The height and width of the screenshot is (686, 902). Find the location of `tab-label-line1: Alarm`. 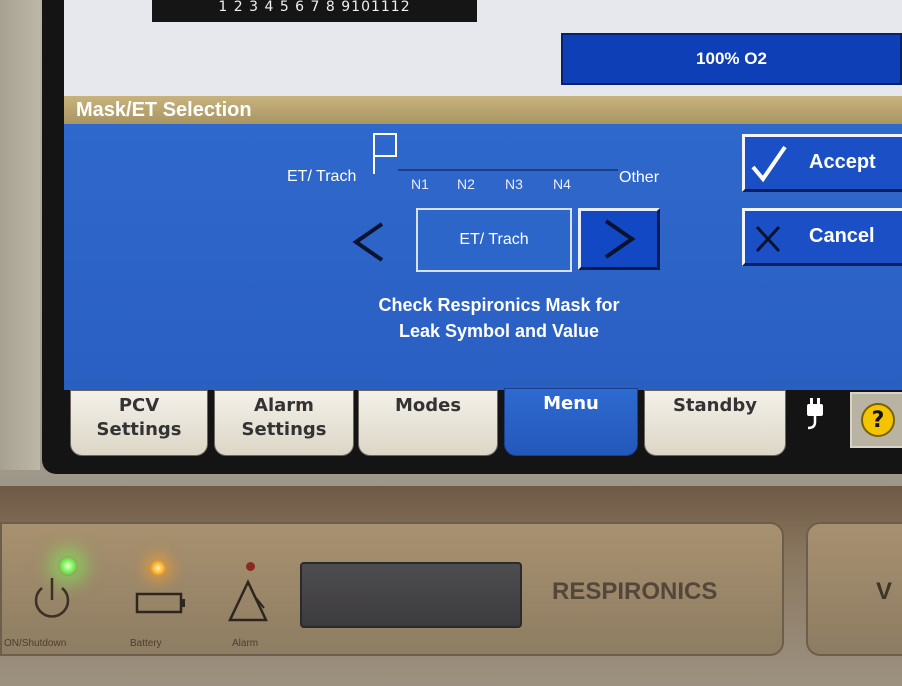

tab-label-line1: Alarm is located at coordinates (284, 405).